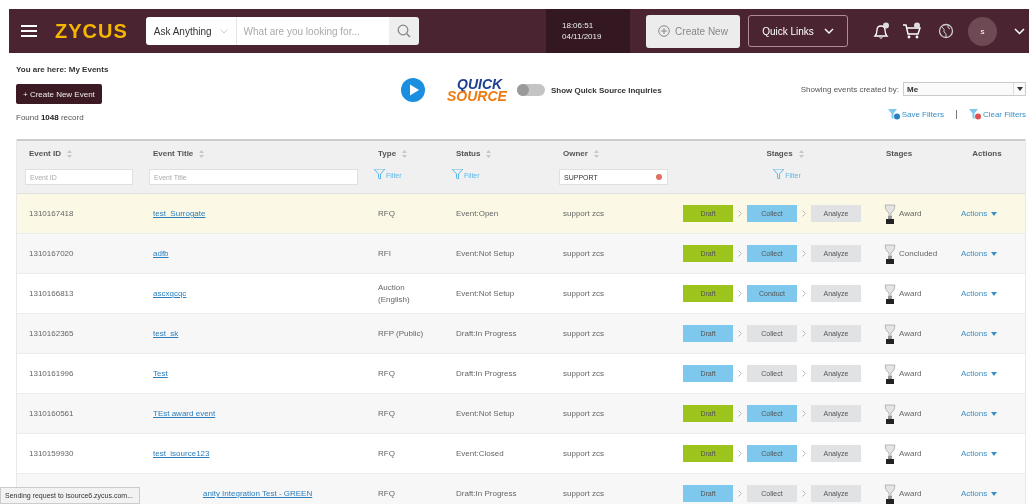 Image resolution: width=1029 pixels, height=504 pixels. Describe the element at coordinates (181, 453) in the screenshot. I see `event-title-link: test_isource123` at that location.